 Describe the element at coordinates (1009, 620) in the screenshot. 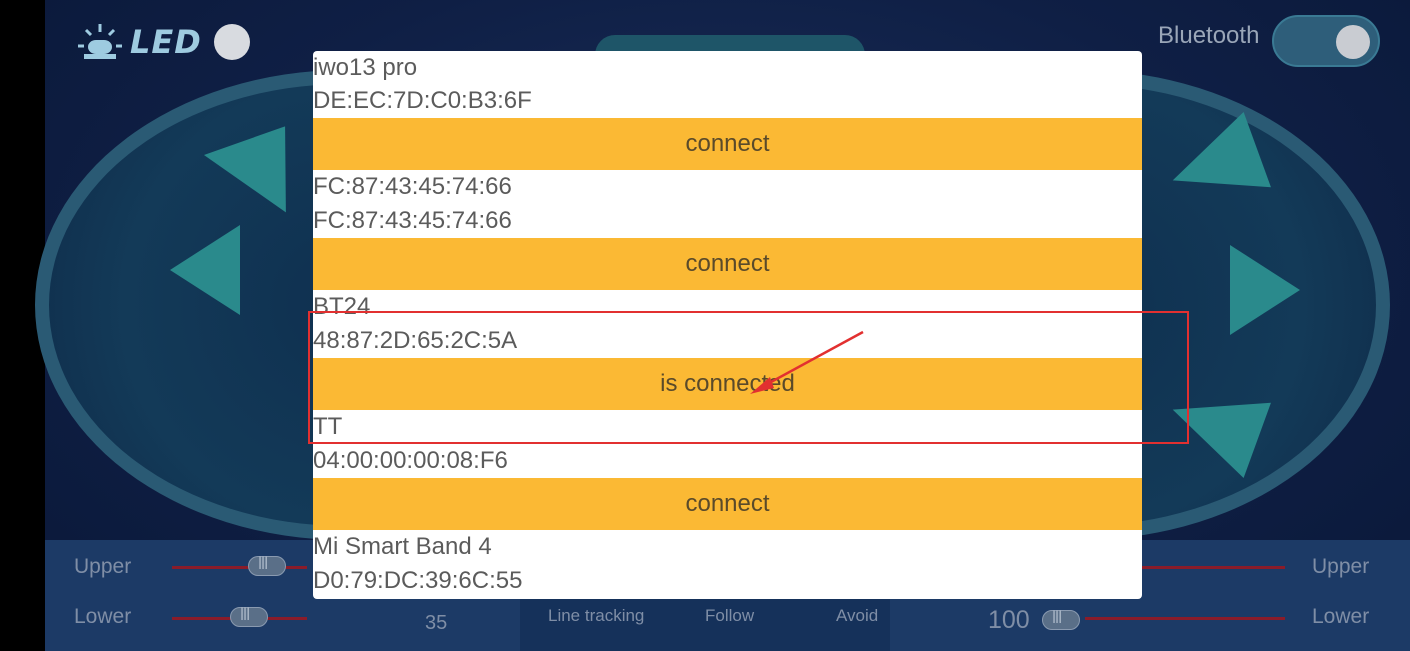

I see `speed-value-right: 100` at that location.